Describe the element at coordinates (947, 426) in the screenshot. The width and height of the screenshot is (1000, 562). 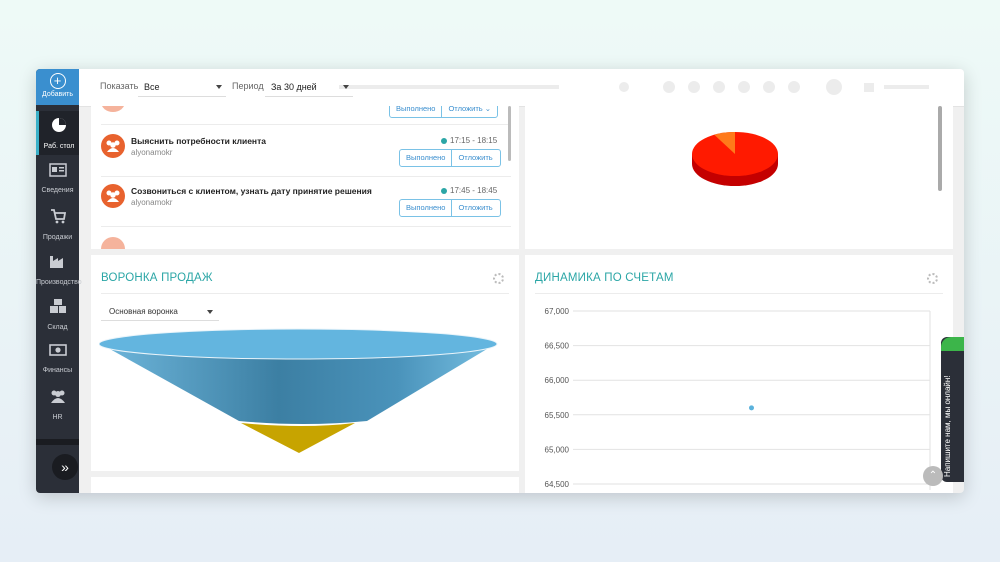
I see `chat-label: Напишите нам, мы онлайн!` at that location.